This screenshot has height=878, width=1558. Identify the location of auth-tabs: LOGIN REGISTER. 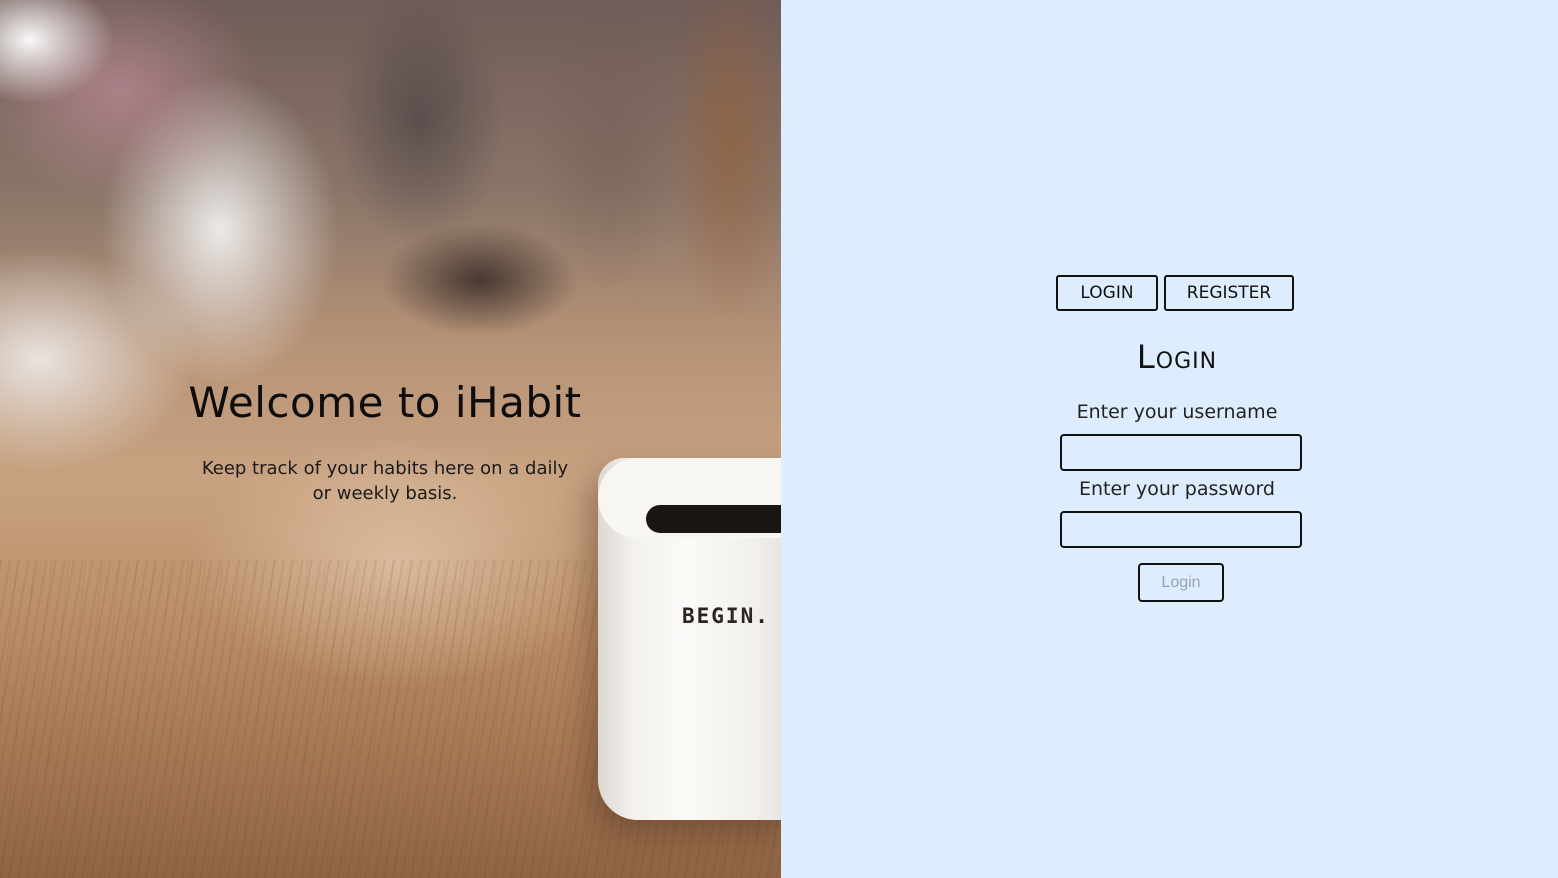
(1175, 293).